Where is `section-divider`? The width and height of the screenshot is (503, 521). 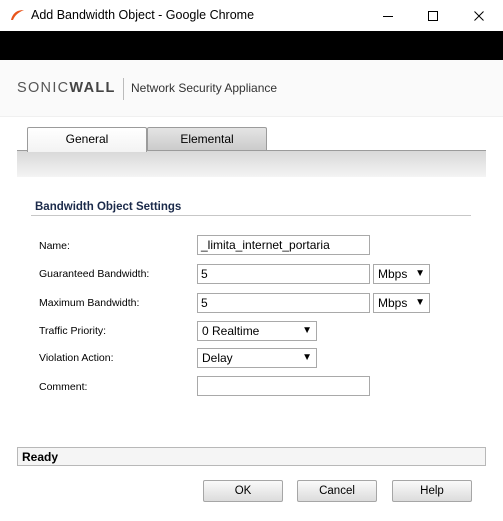
section-divider is located at coordinates (251, 215).